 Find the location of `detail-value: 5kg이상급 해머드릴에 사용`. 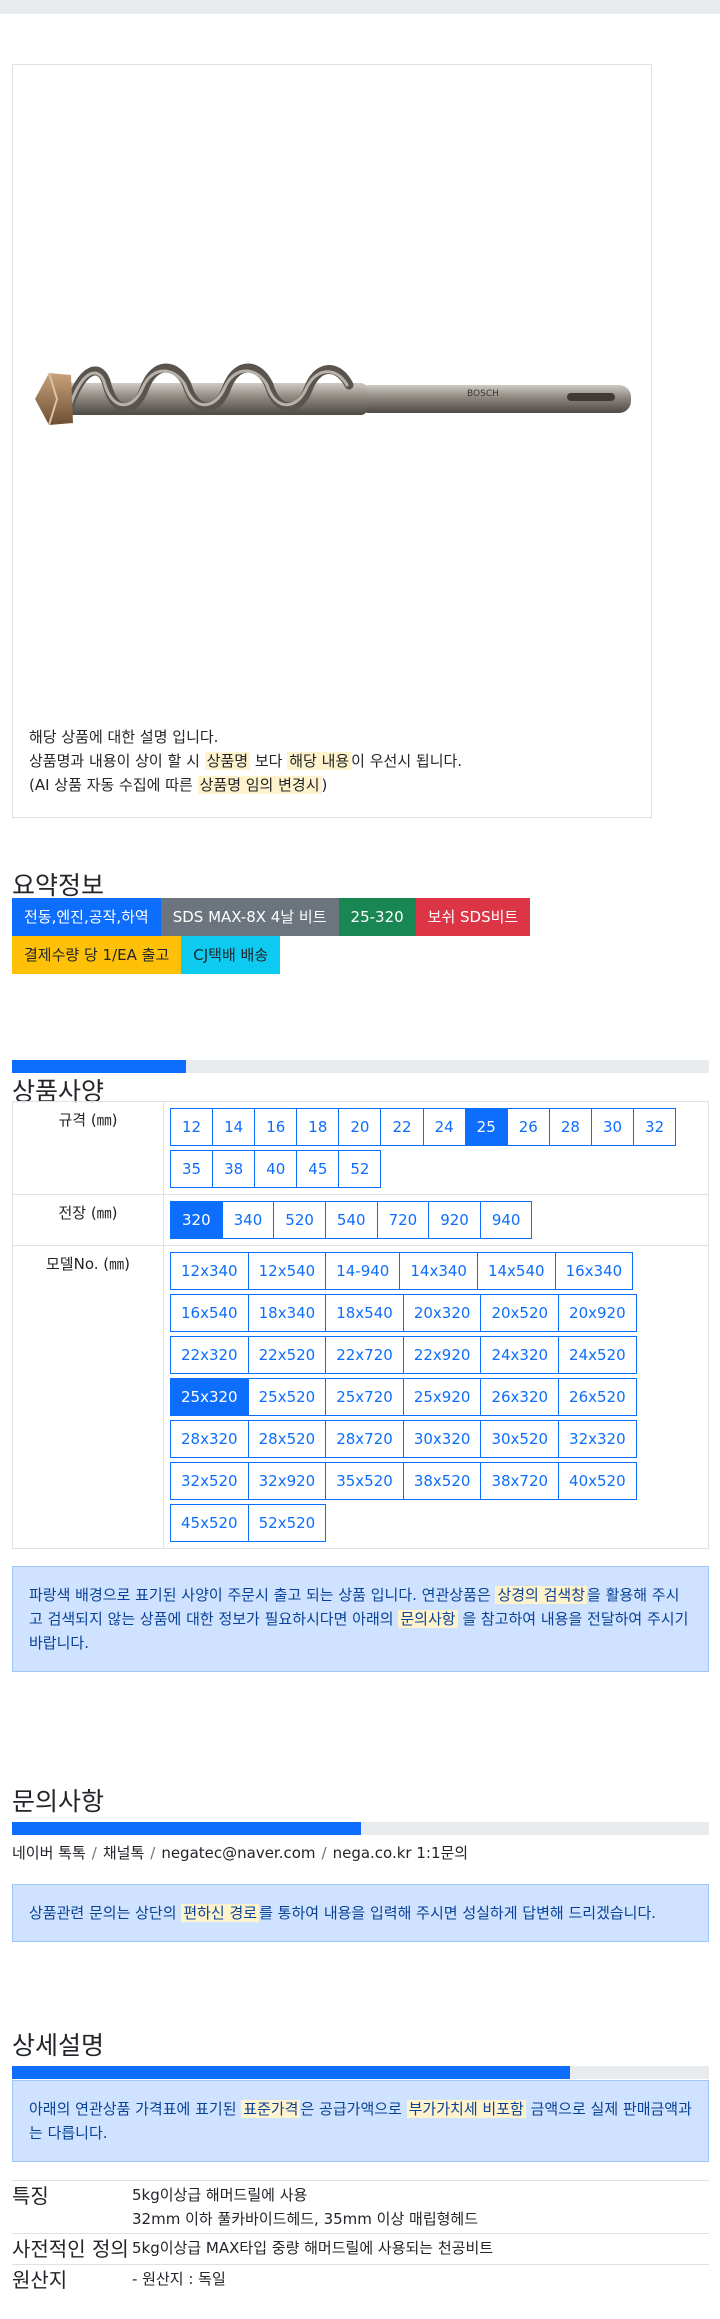

detail-value: 5kg이상급 해머드릴에 사용 is located at coordinates (220, 2195).